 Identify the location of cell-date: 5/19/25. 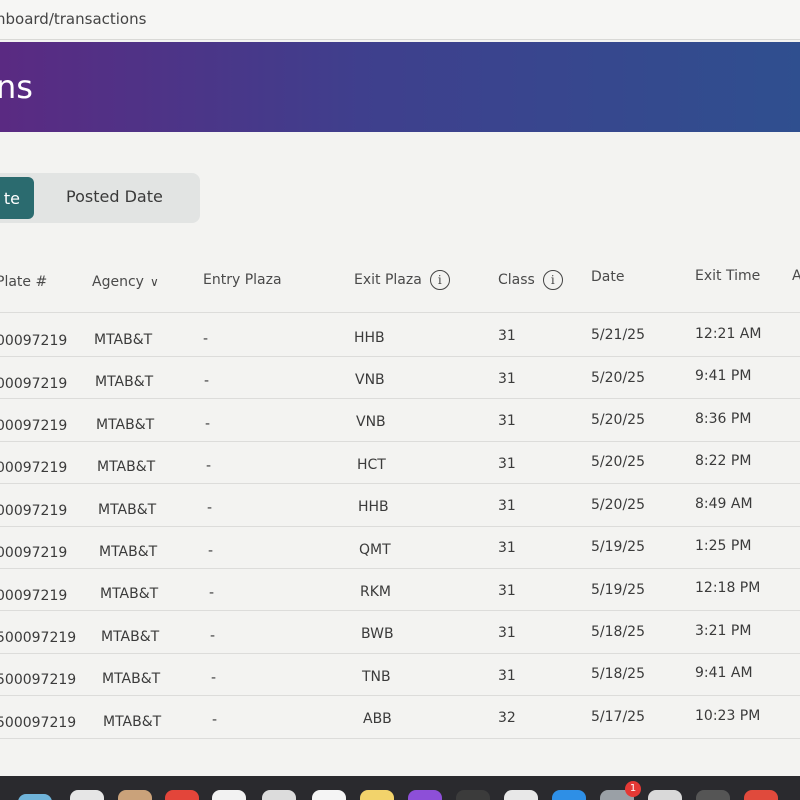
(618, 547).